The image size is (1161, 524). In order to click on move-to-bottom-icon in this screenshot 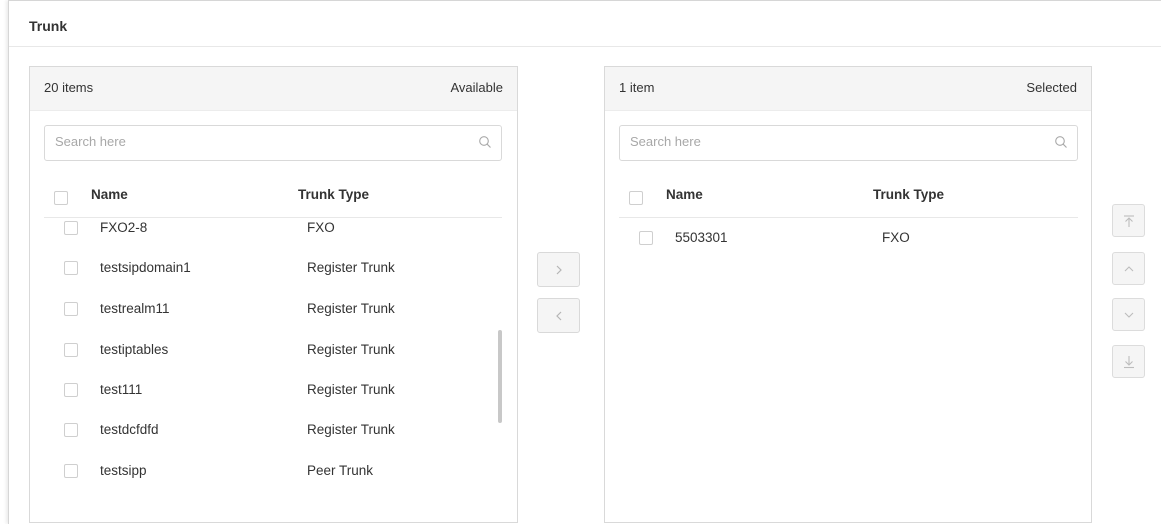, I will do `click(1128, 361)`.